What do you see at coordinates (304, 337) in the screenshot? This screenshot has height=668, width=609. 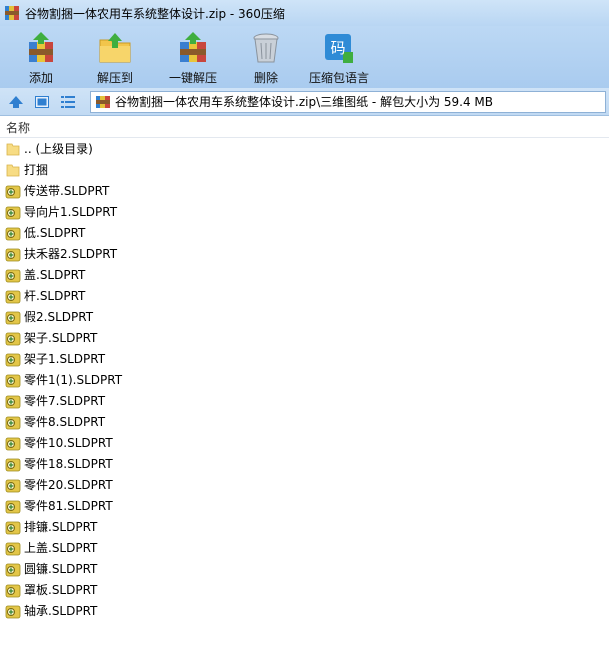 I see `file-row: 架子.SLDPRT` at bounding box center [304, 337].